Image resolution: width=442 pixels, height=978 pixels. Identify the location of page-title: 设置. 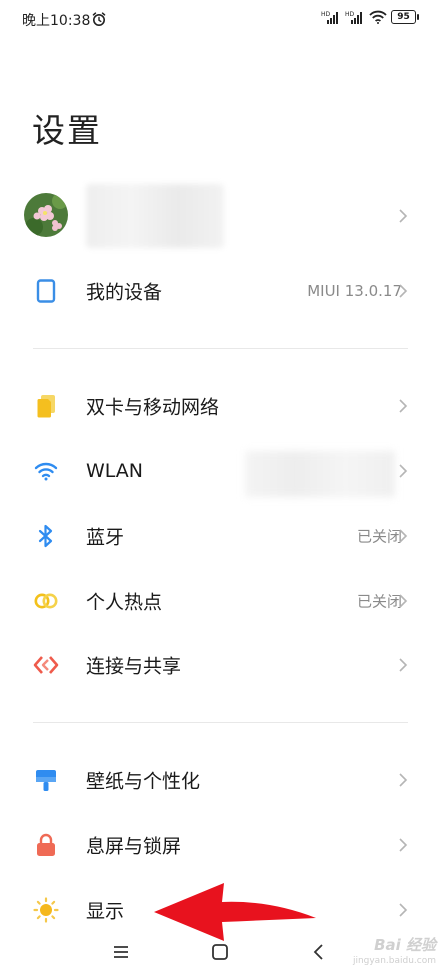
(67, 130).